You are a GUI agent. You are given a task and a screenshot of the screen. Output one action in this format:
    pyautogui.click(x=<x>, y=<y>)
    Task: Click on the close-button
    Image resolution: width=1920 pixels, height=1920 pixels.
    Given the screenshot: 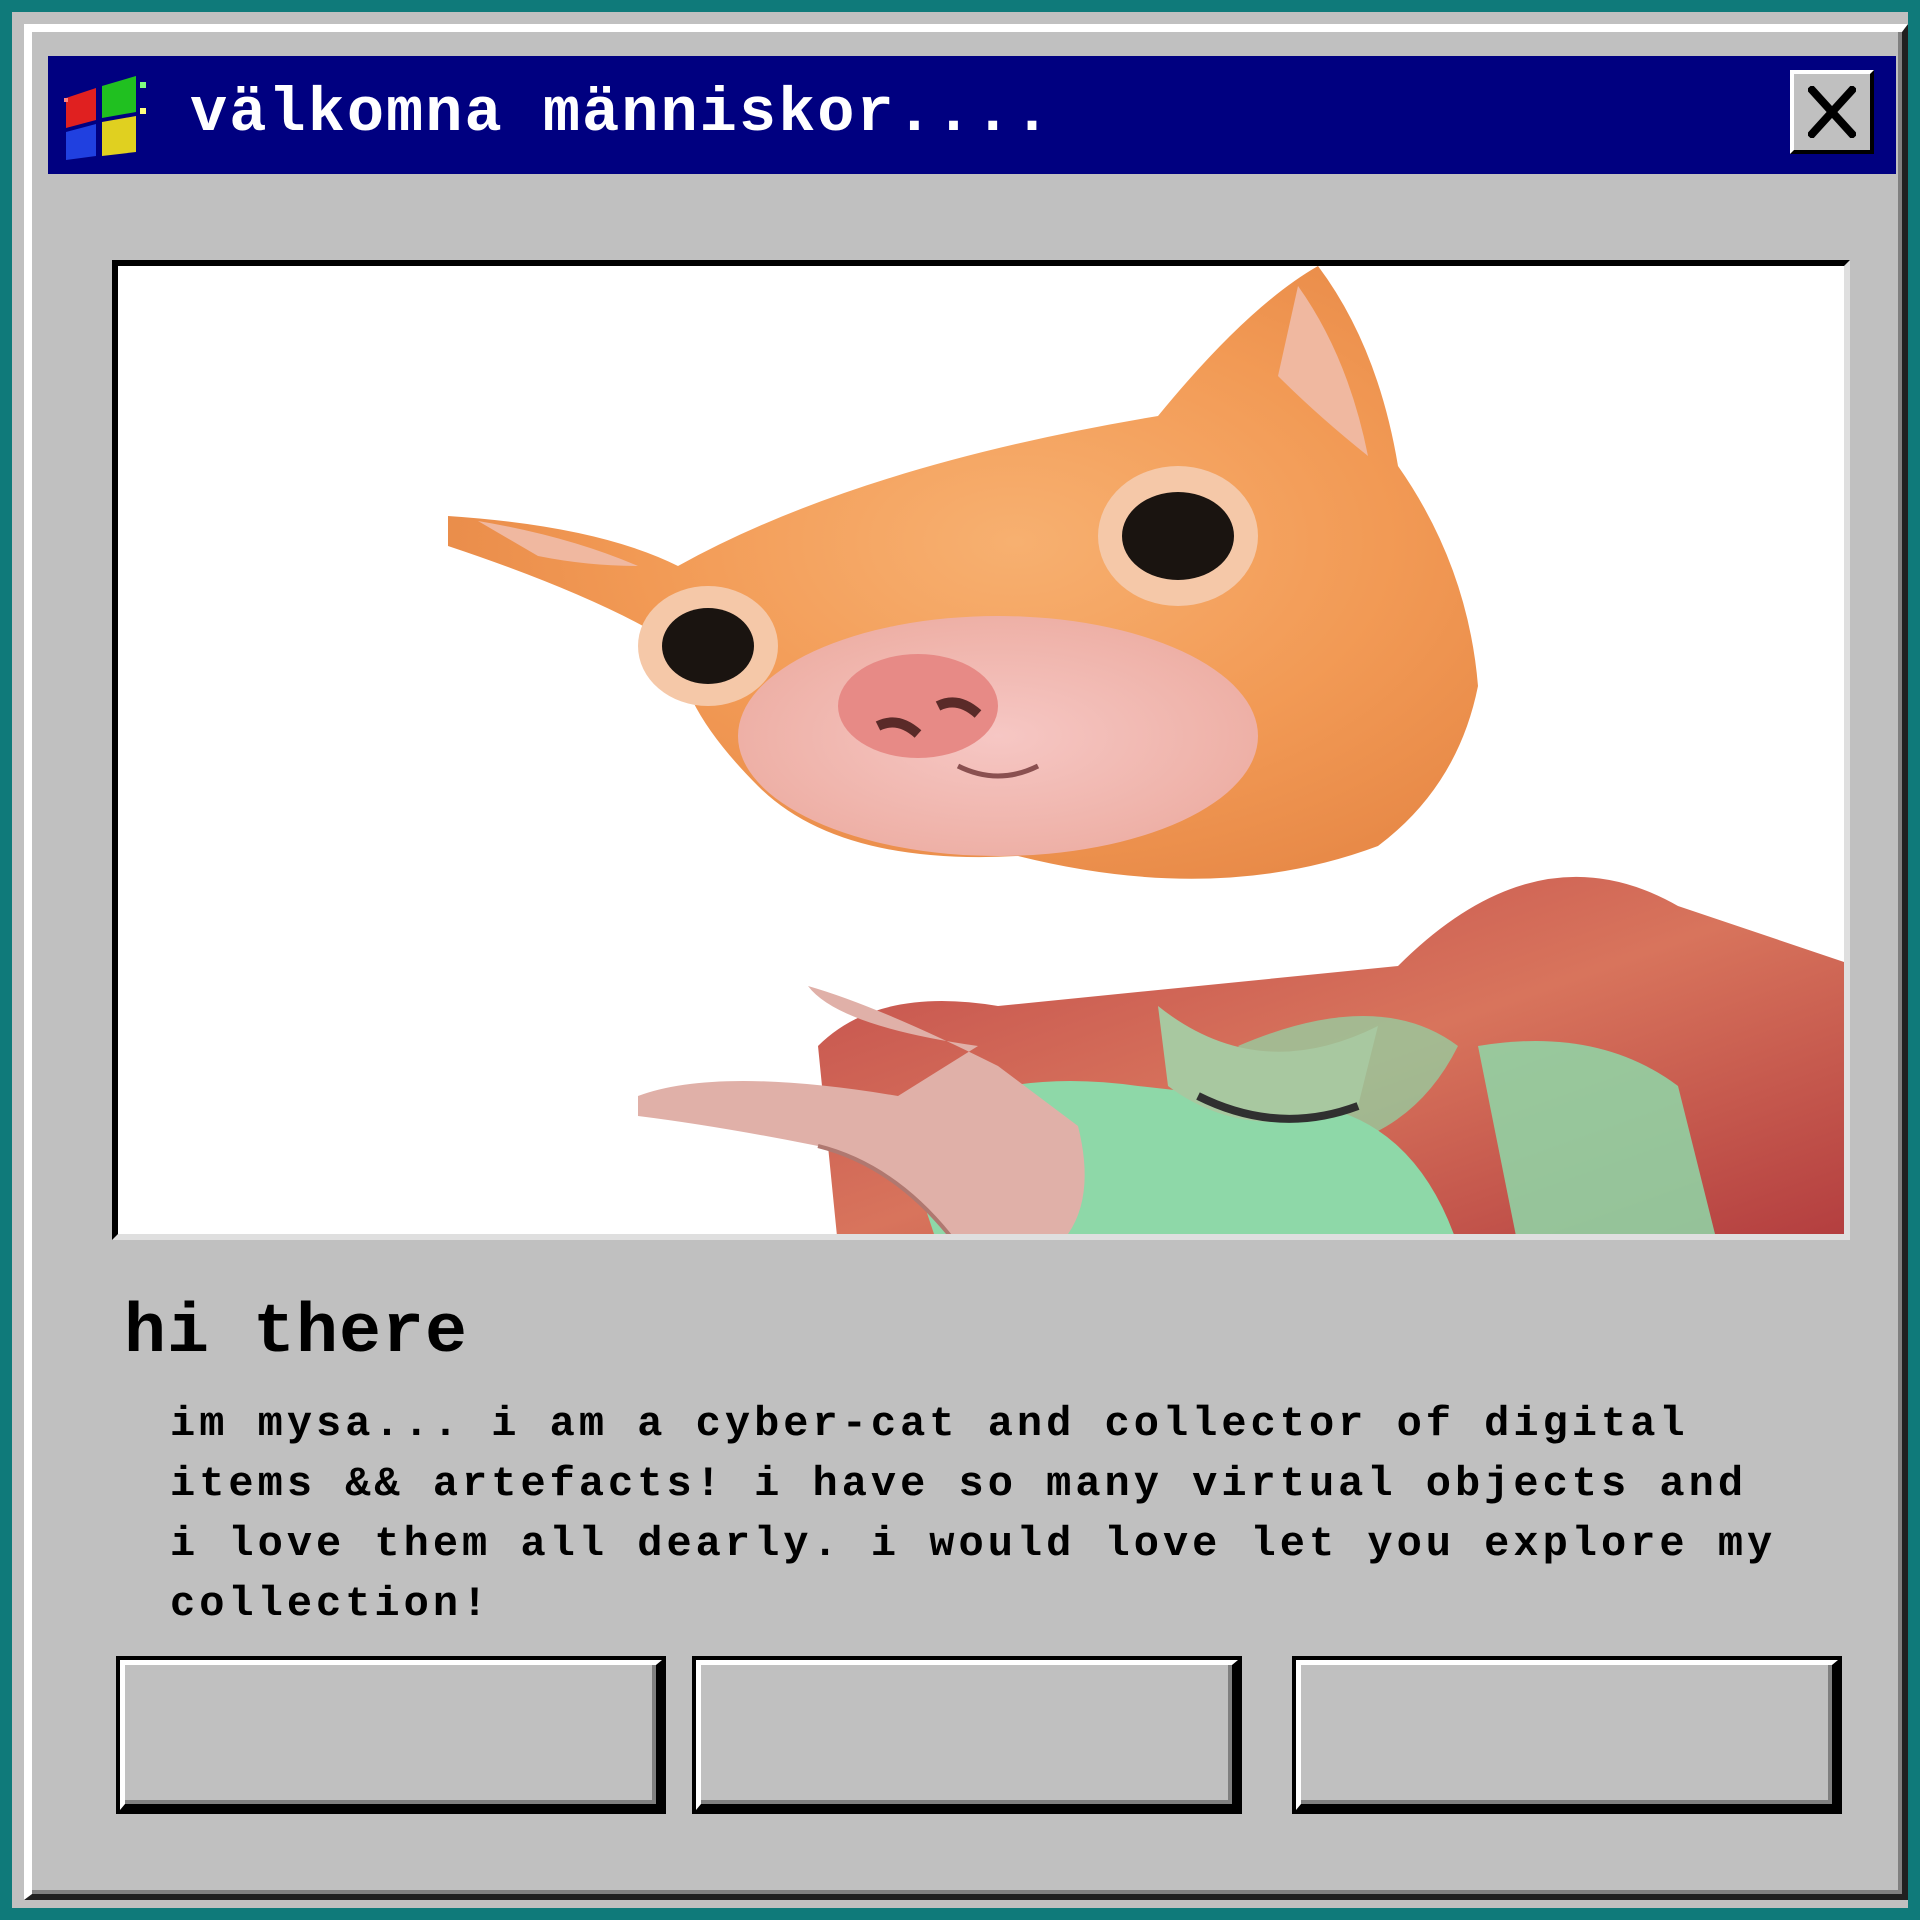 What is the action you would take?
    pyautogui.click(x=1832, y=112)
    